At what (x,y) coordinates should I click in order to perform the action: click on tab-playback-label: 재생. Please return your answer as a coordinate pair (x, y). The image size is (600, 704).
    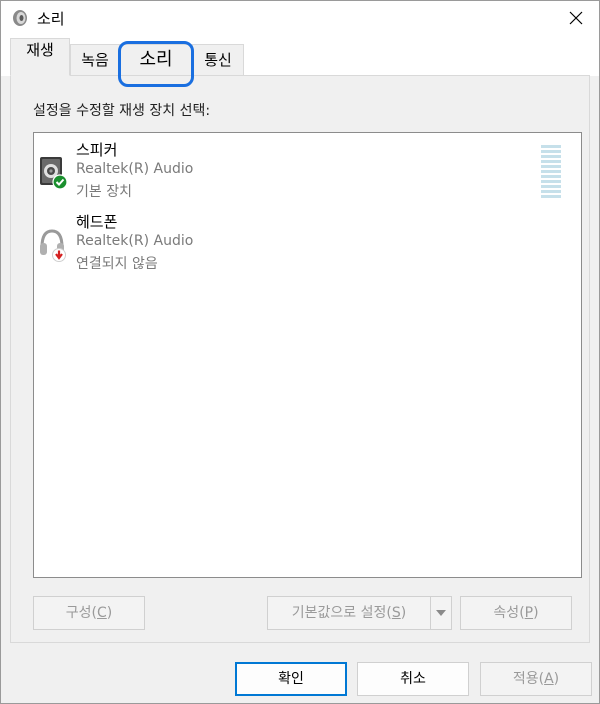
    Looking at the image, I should click on (40, 50).